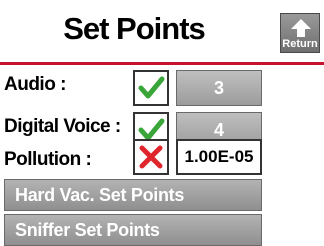  What do you see at coordinates (35, 84) in the screenshot?
I see `audio-label: Audio :` at bounding box center [35, 84].